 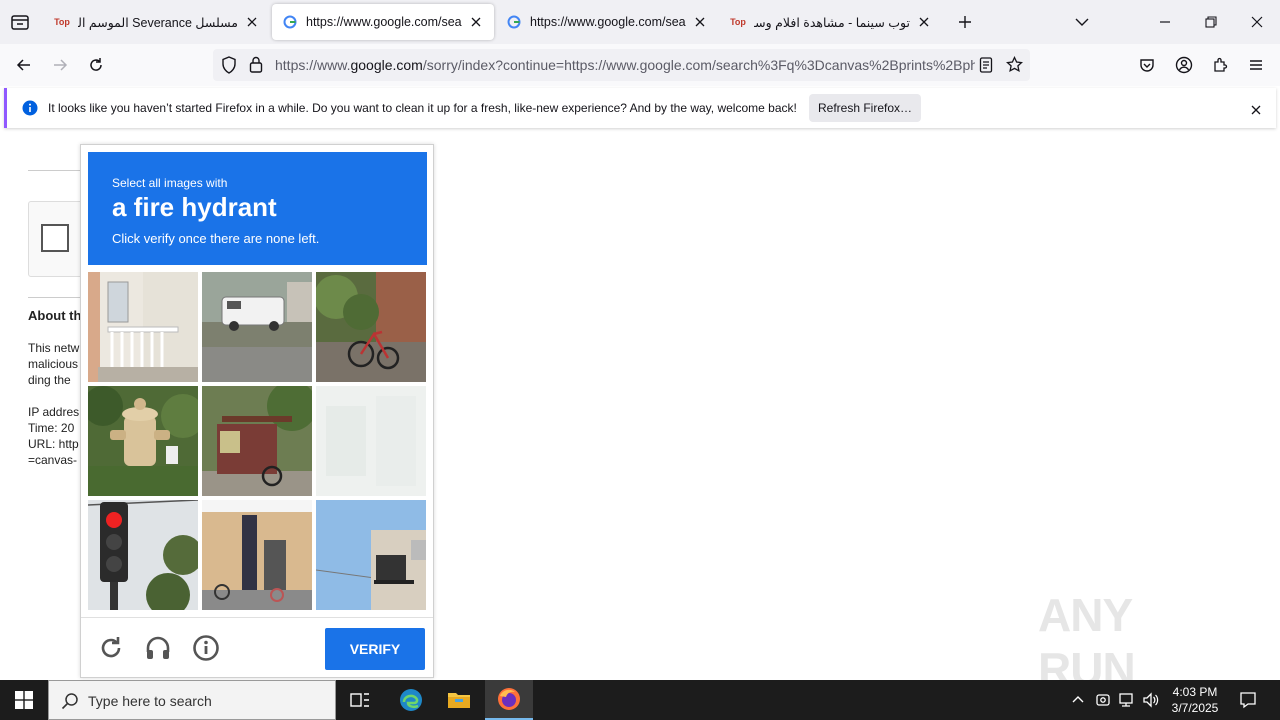 I want to click on recaptcha-anchor-box, so click(x=58, y=239).